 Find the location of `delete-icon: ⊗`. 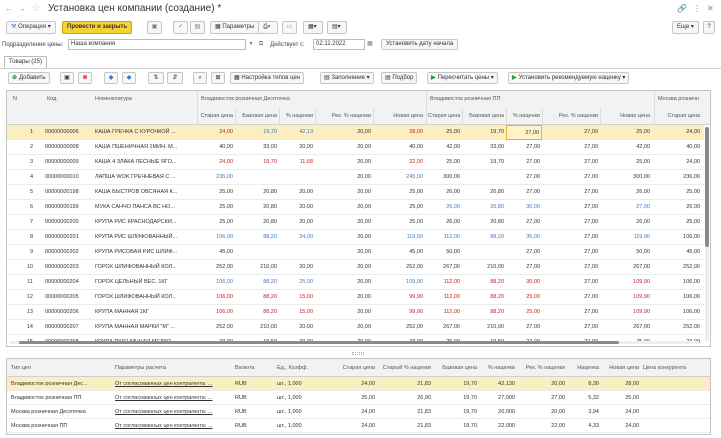

delete-icon: ⊗ is located at coordinates (85, 78).